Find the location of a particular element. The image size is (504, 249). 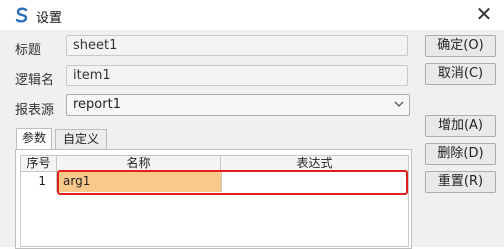

cancel-button: 取消(C) is located at coordinates (460, 74).